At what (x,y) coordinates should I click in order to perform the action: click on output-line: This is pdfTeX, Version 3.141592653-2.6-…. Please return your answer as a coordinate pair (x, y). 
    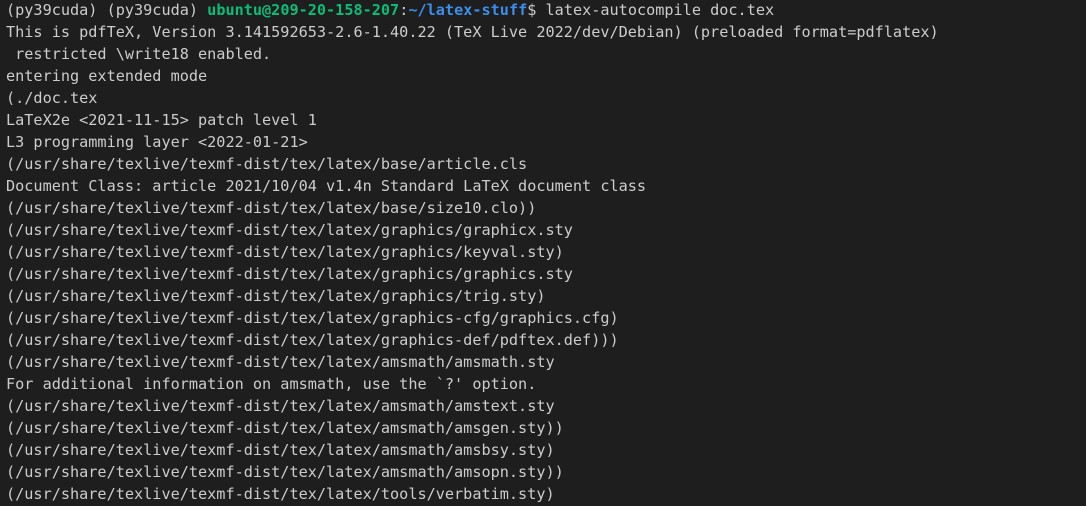
    Looking at the image, I should click on (472, 32).